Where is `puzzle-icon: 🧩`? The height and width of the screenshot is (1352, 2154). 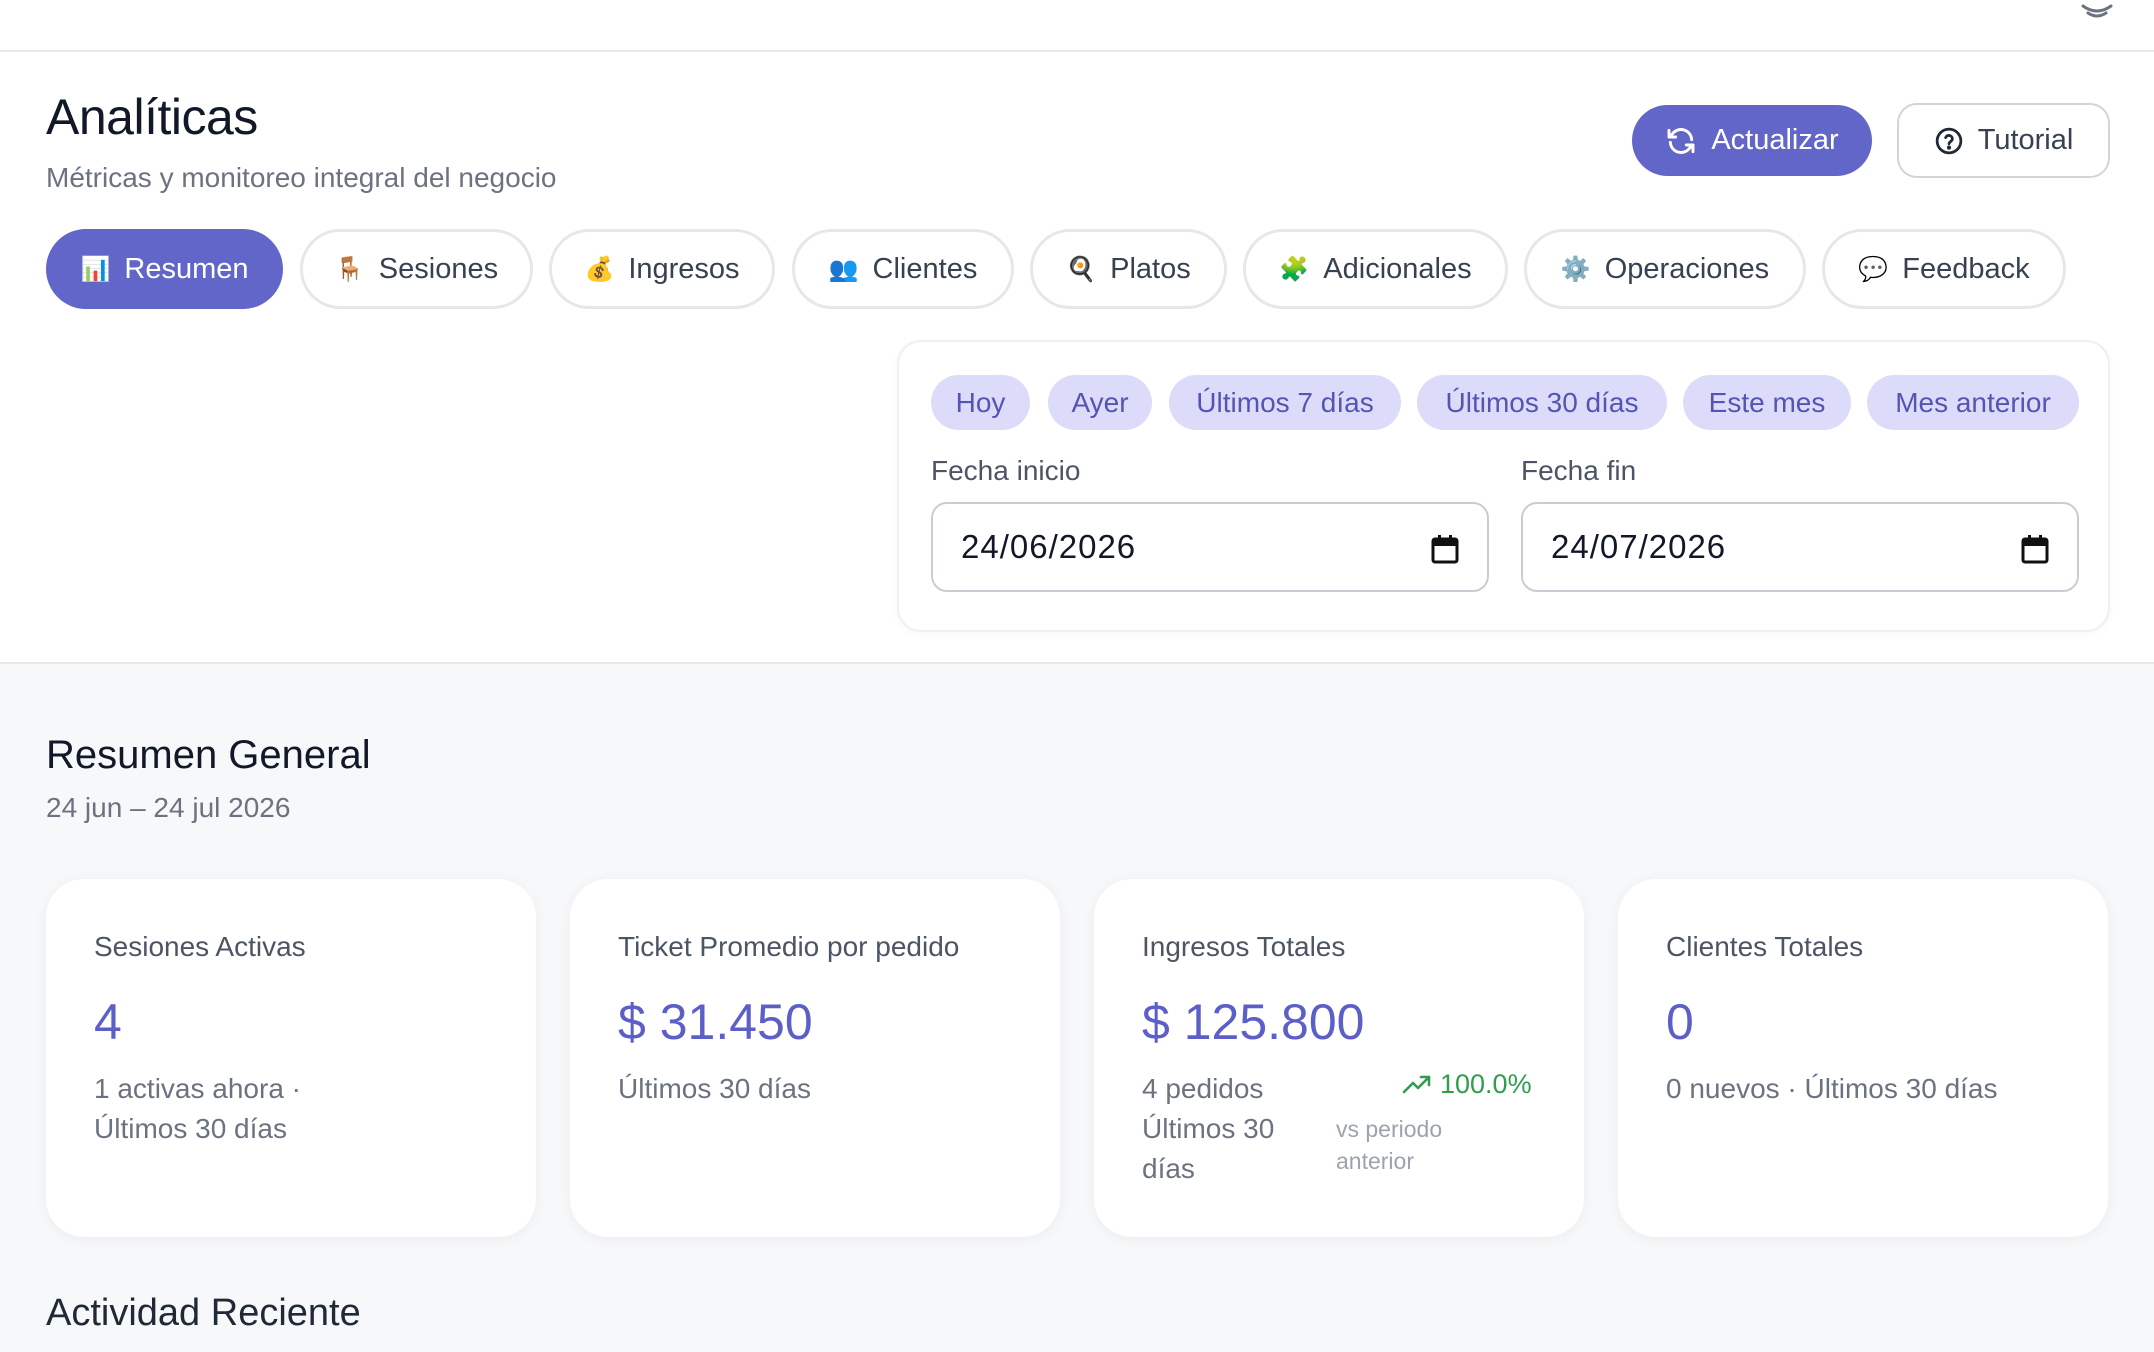 puzzle-icon: 🧩 is located at coordinates (1294, 269).